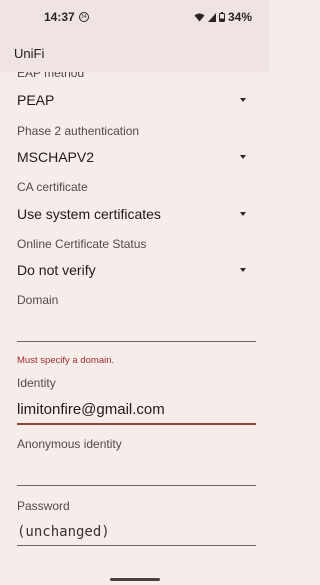  Describe the element at coordinates (56, 157) in the screenshot. I see `phase2-value: MSCHAPV2` at that location.